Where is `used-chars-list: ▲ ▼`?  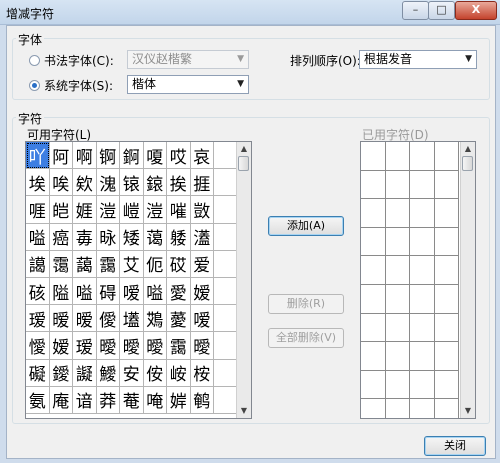
used-chars-list: ▲ ▼ is located at coordinates (418, 280).